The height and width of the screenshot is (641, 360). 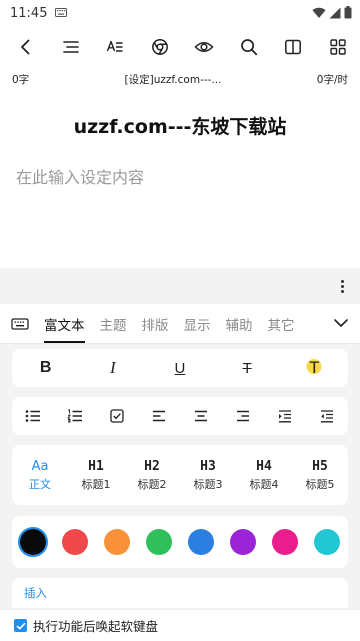 What do you see at coordinates (180, 47) in the screenshot?
I see `top-toolbar` at bounding box center [180, 47].